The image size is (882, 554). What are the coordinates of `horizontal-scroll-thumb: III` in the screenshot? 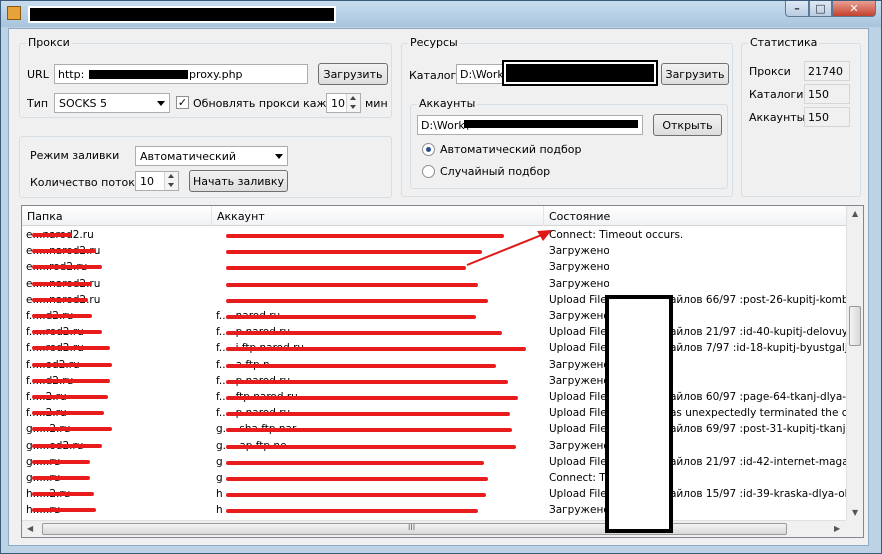 It's located at (414, 529).